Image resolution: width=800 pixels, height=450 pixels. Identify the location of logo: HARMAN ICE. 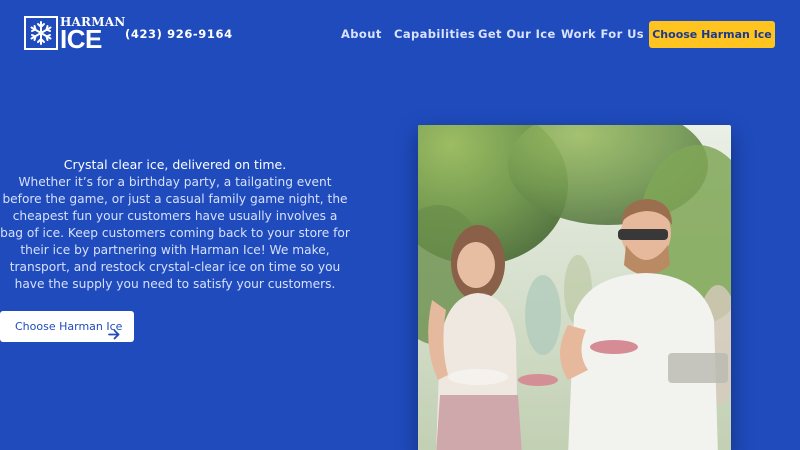
(74, 34).